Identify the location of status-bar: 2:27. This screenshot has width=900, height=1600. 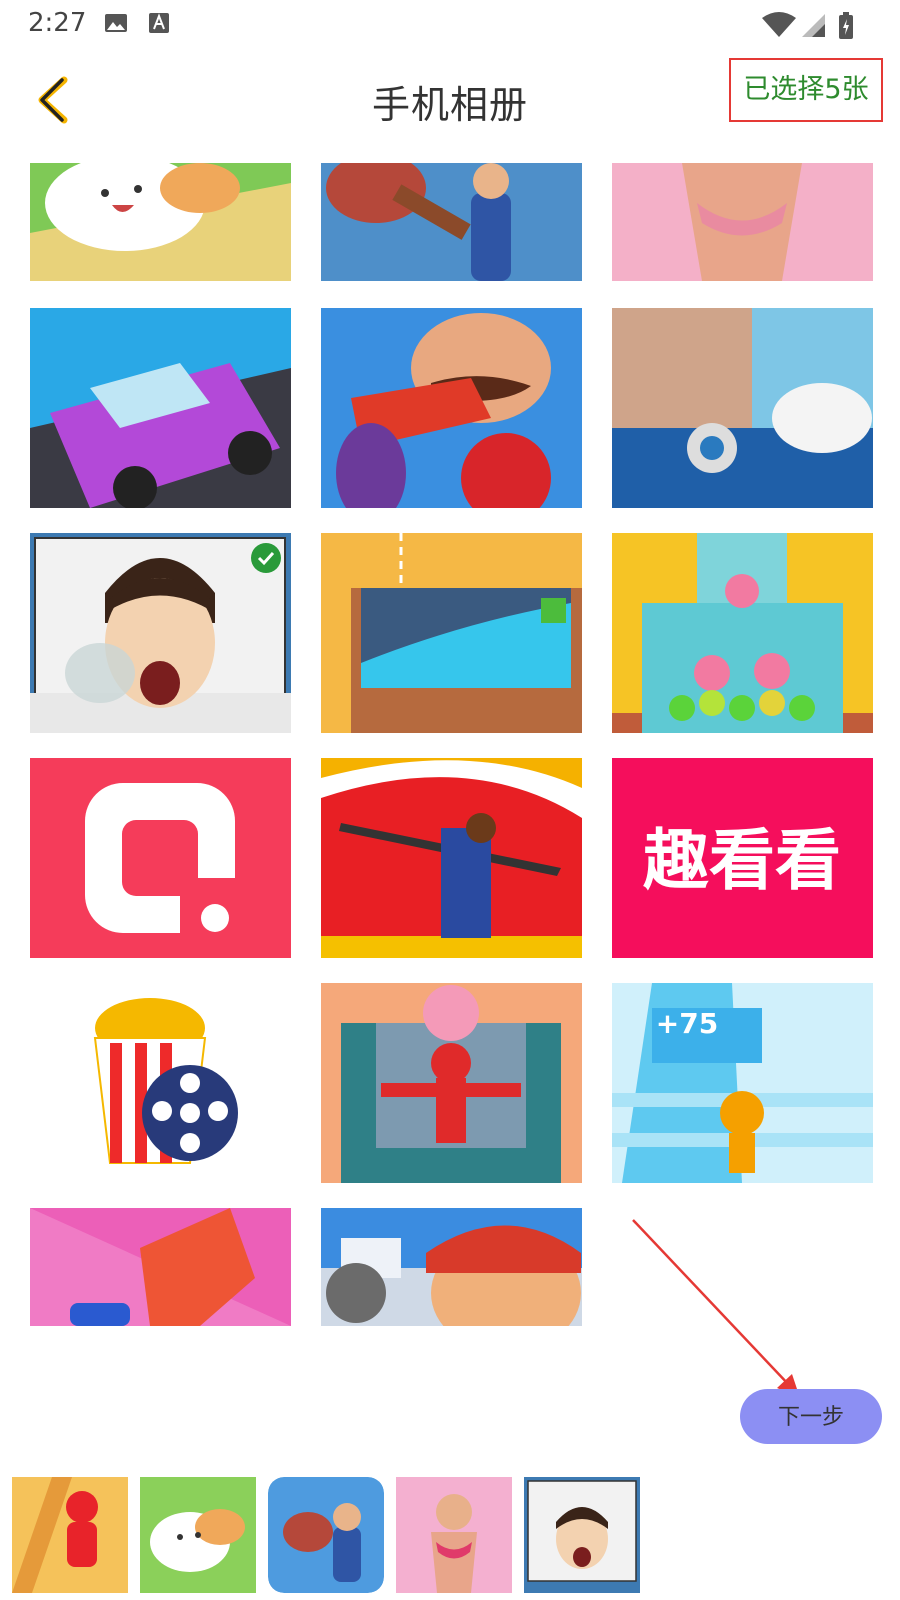
(450, 25).